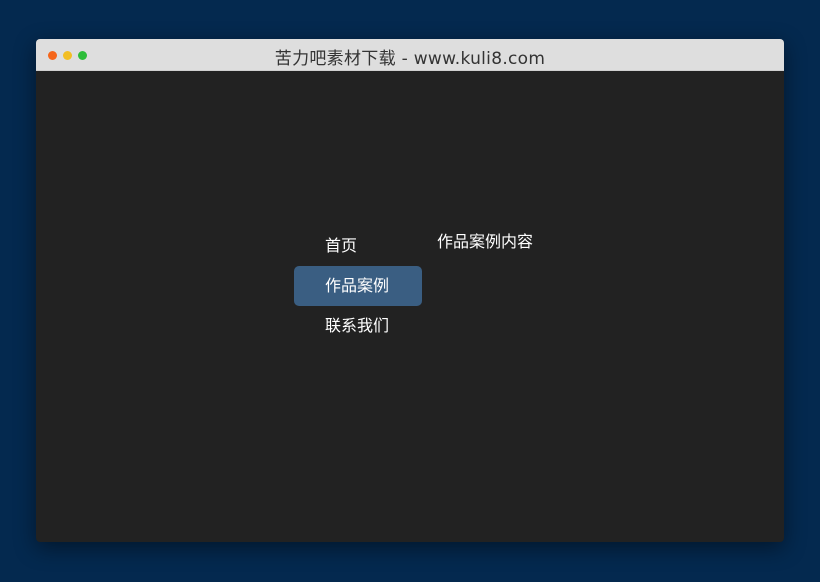  What do you see at coordinates (358, 326) in the screenshot?
I see `nav-item-contact: 联系我们` at bounding box center [358, 326].